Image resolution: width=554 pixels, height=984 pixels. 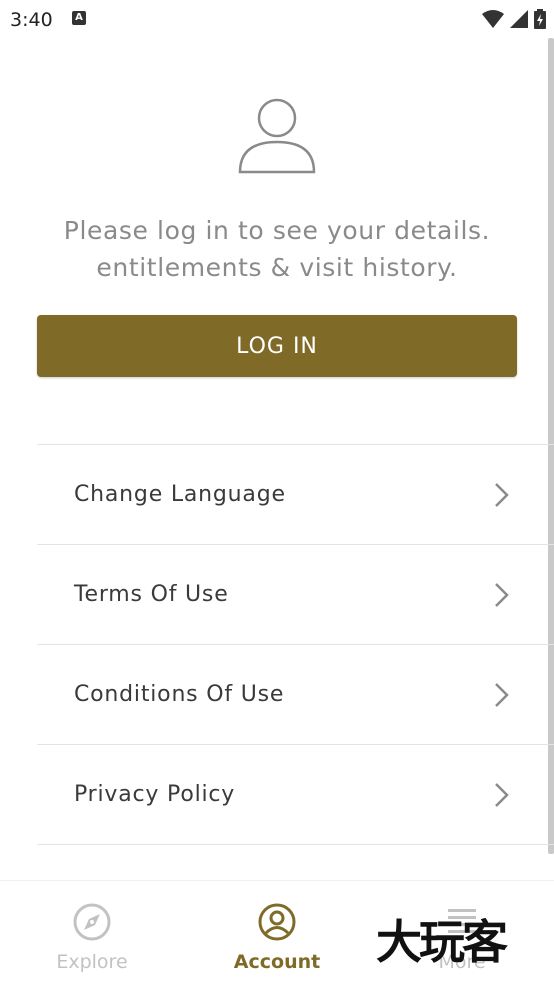 I want to click on nav-label-explore: Explore, so click(x=92, y=962).